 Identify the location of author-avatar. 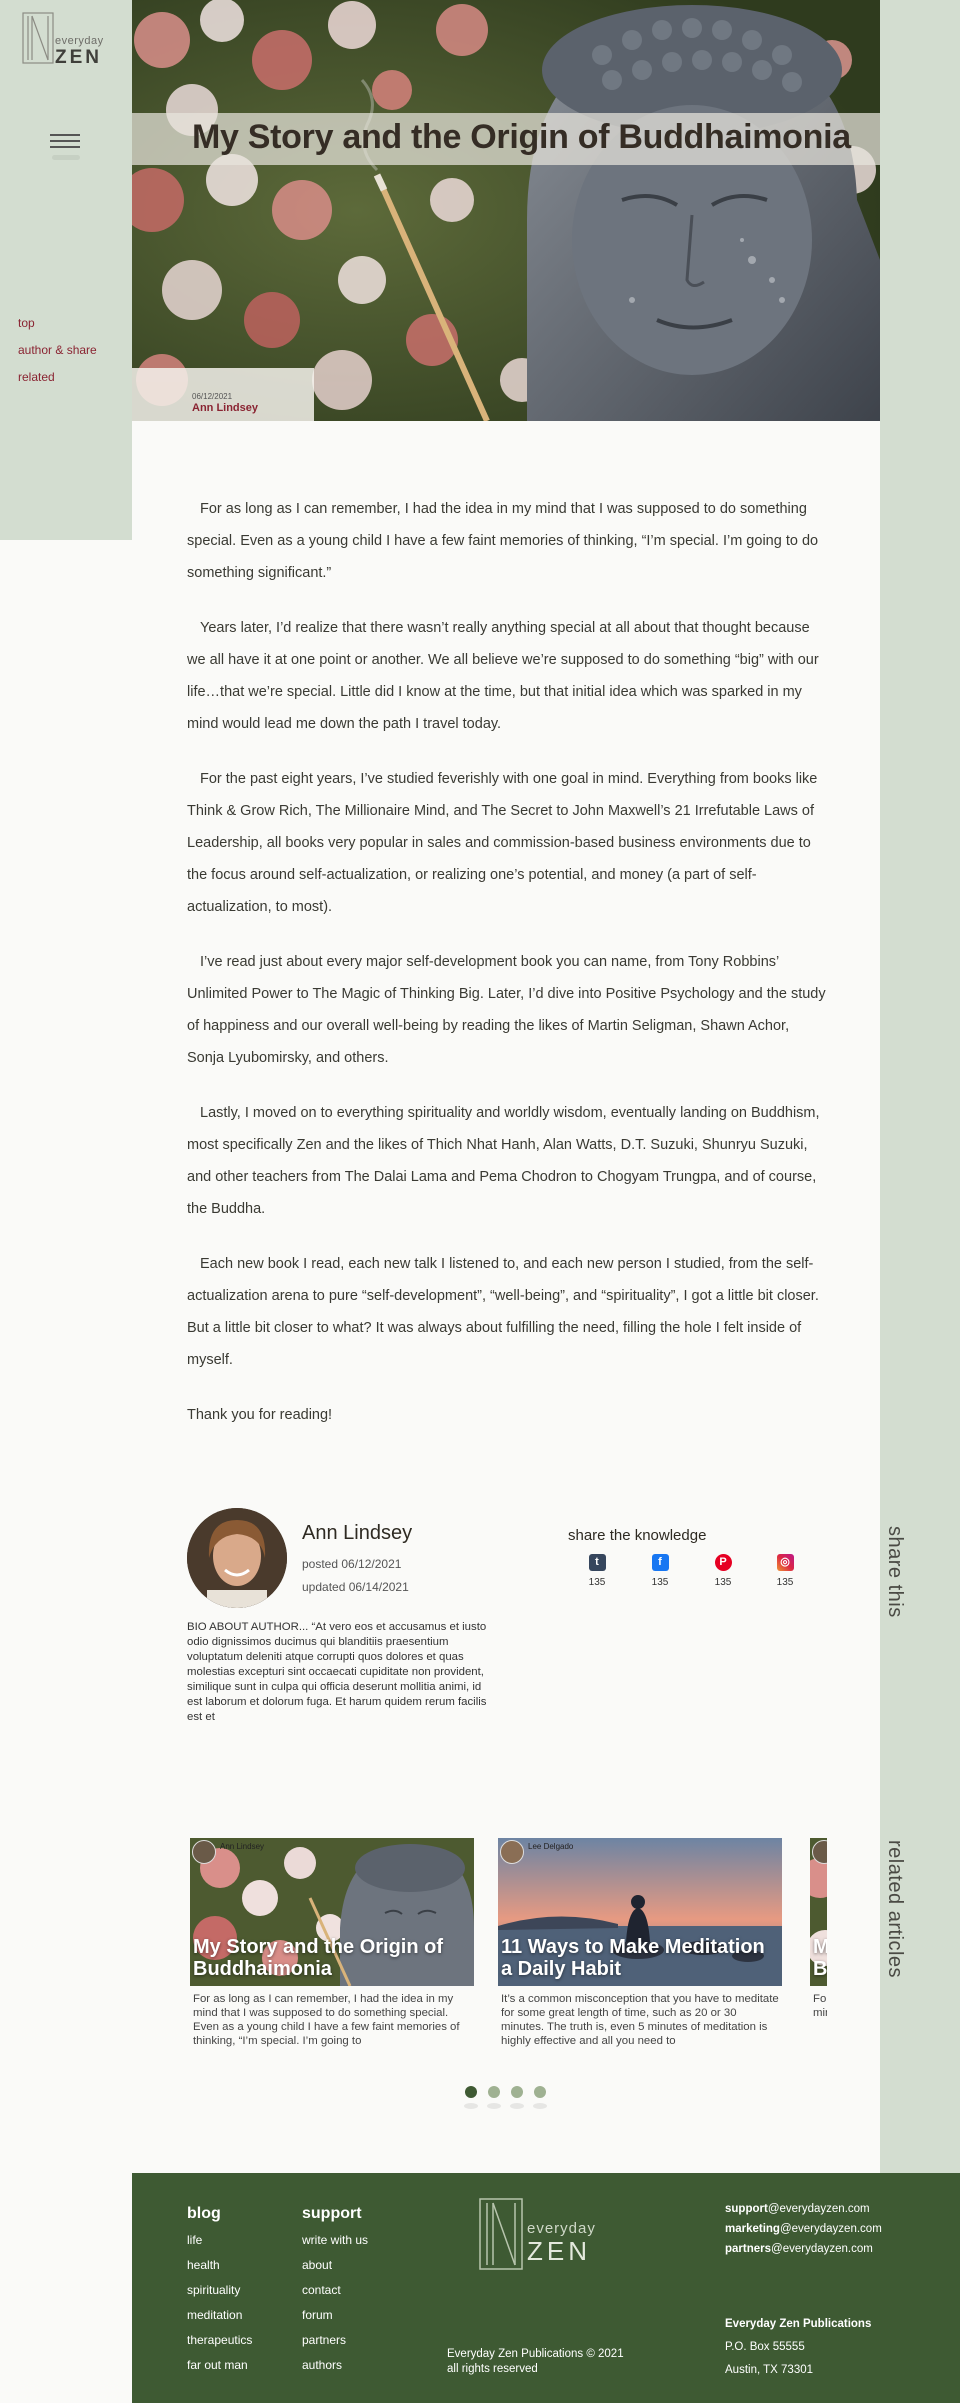
(237, 1558).